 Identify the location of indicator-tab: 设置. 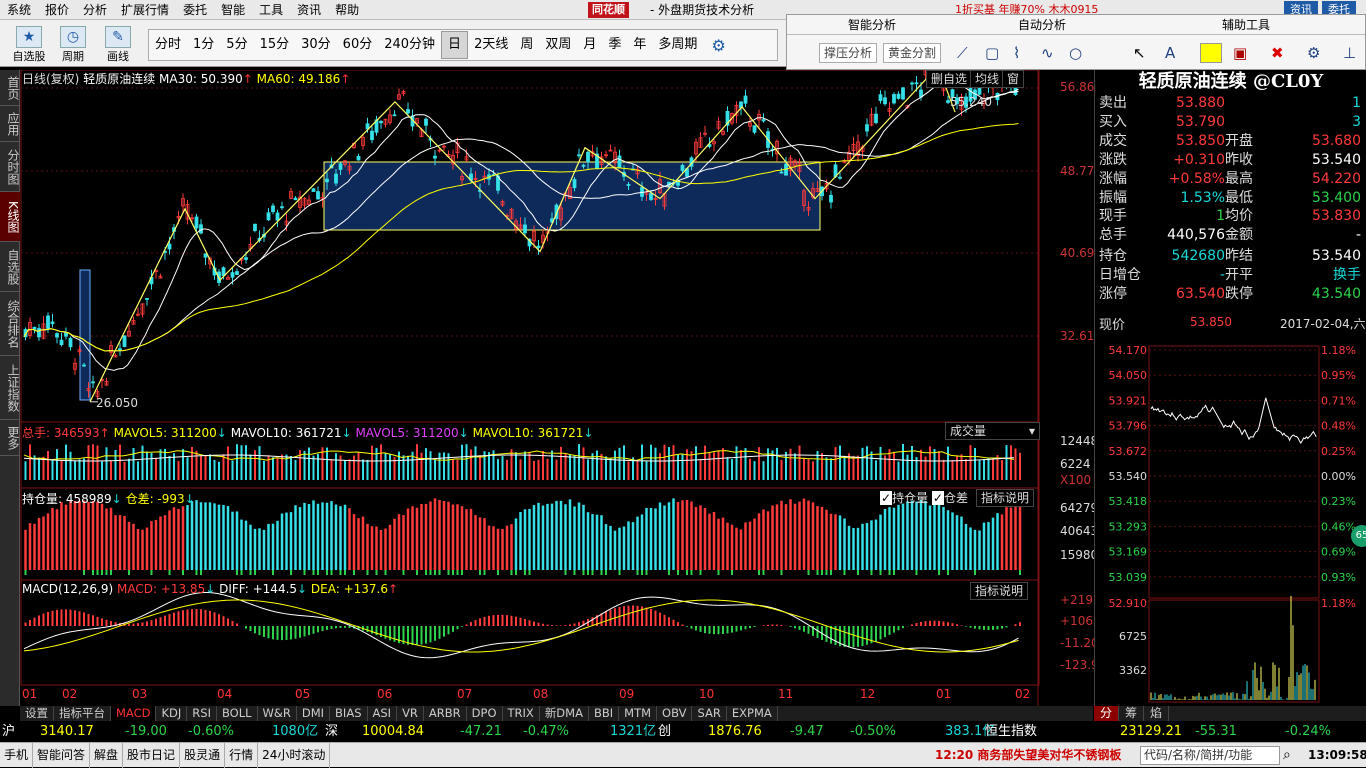
(37, 713).